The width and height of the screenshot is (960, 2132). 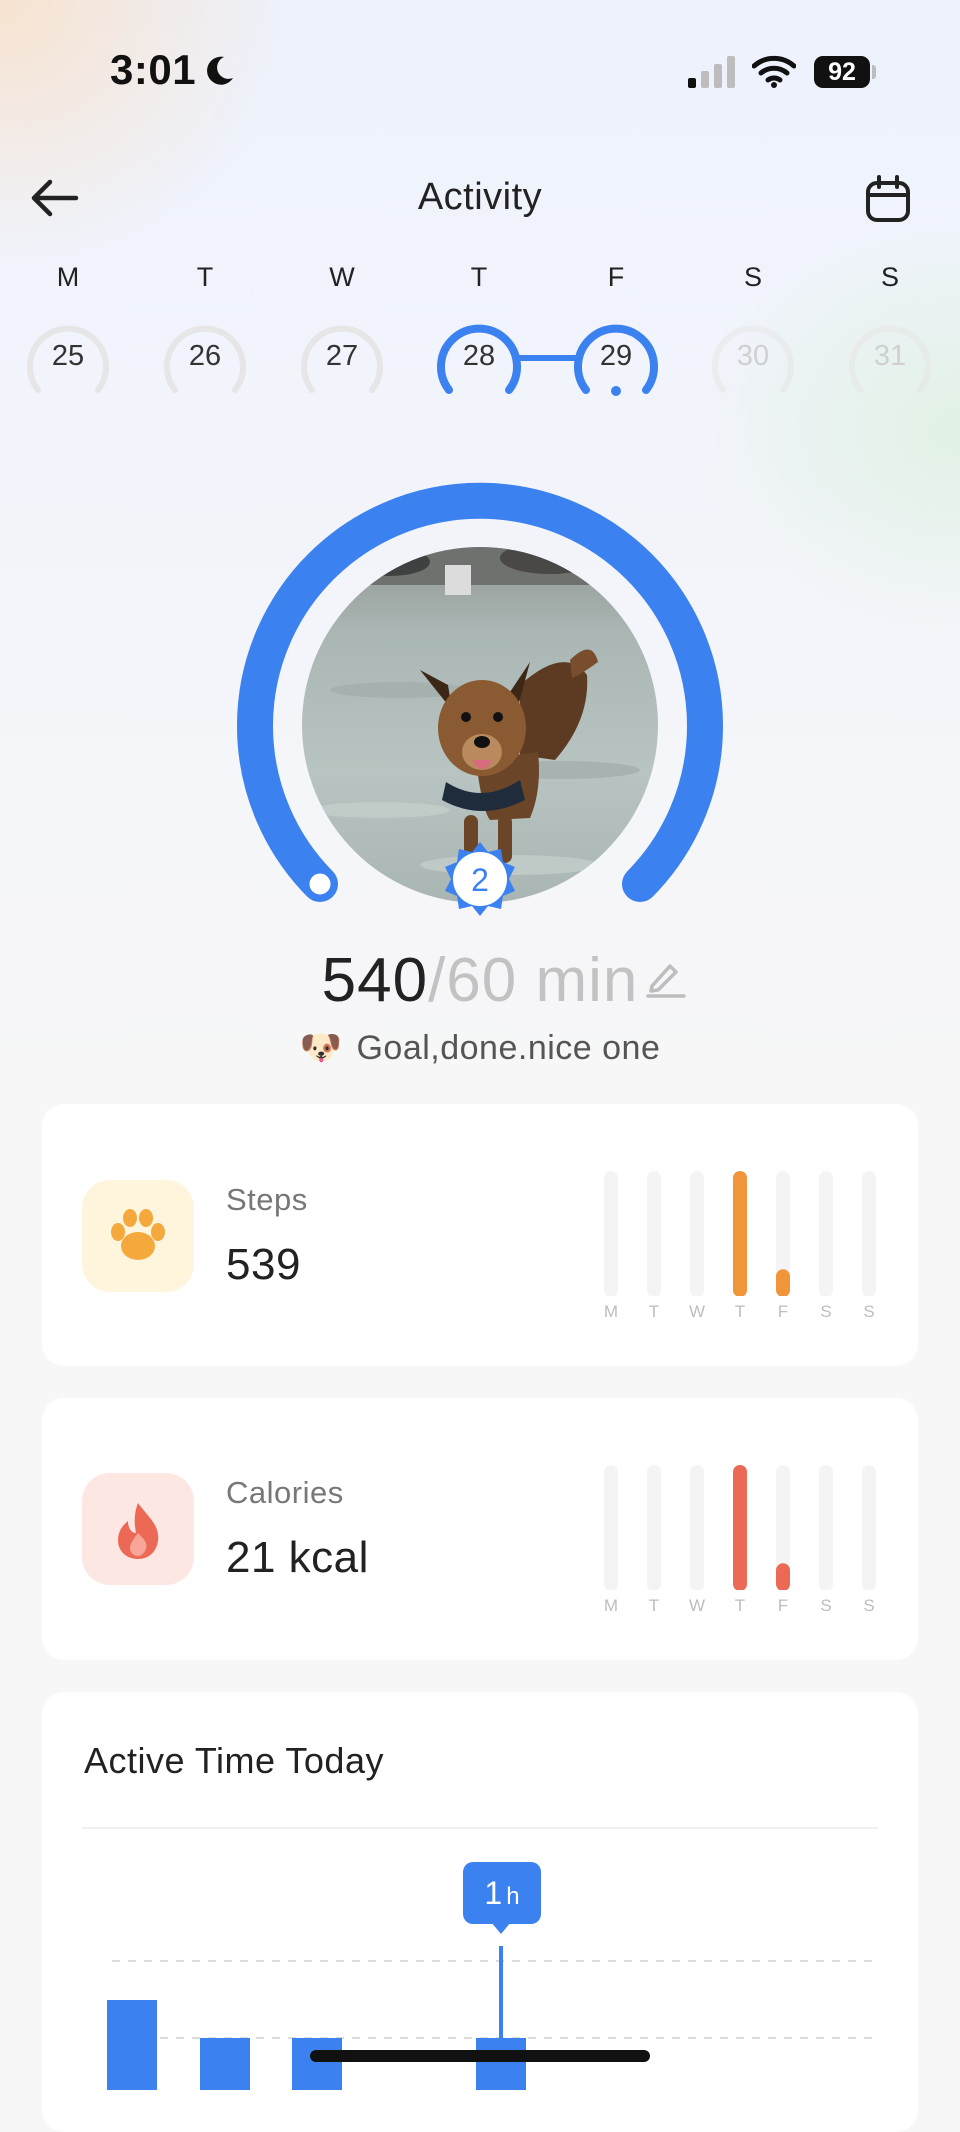 What do you see at coordinates (342, 356) in the screenshot?
I see `day-27: 27` at bounding box center [342, 356].